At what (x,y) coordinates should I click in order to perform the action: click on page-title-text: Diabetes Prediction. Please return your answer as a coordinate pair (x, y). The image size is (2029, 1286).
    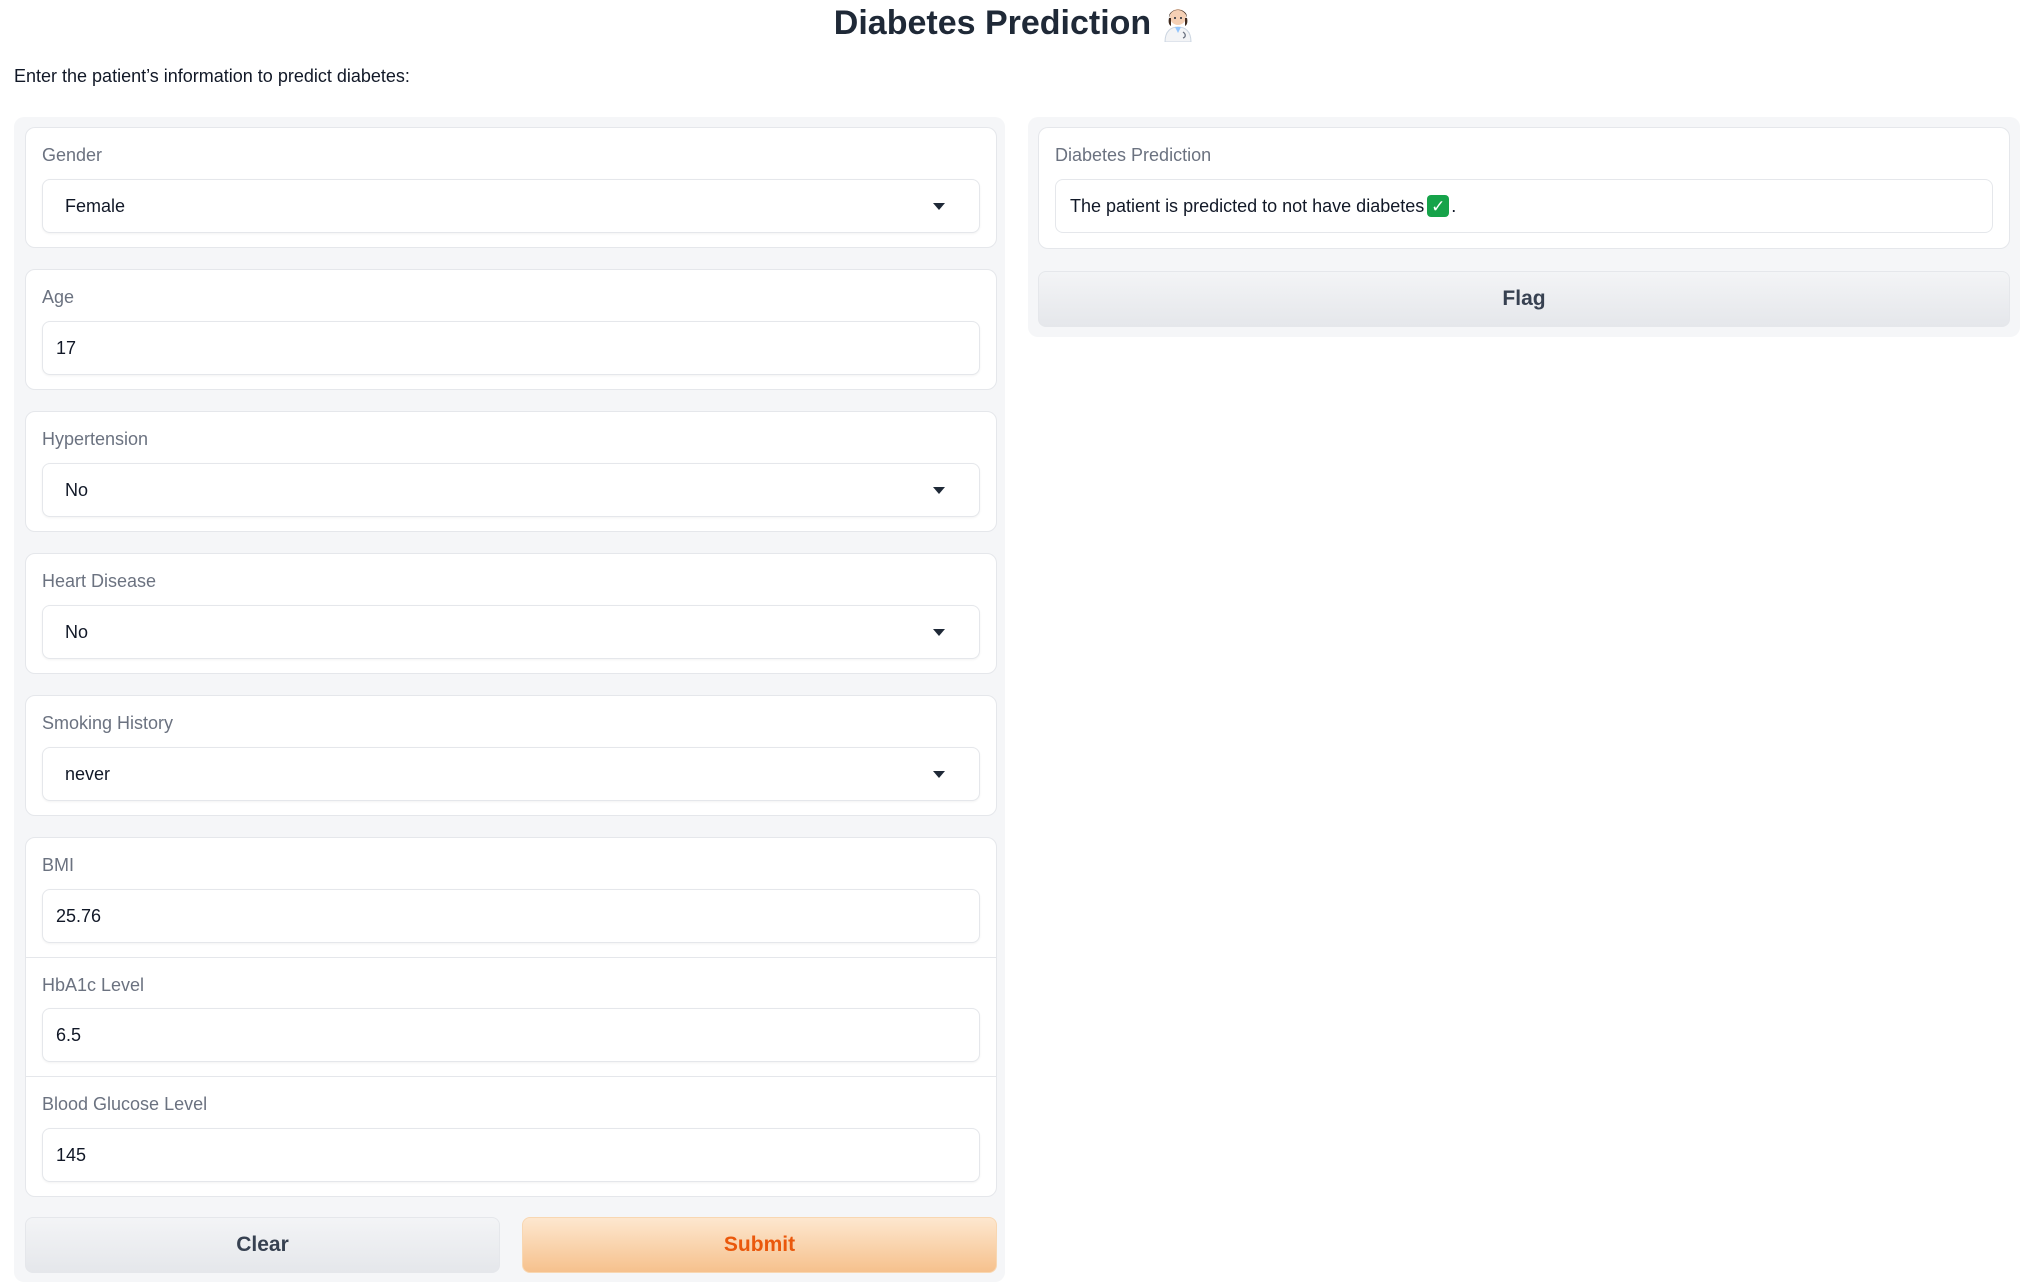
    Looking at the image, I should click on (992, 22).